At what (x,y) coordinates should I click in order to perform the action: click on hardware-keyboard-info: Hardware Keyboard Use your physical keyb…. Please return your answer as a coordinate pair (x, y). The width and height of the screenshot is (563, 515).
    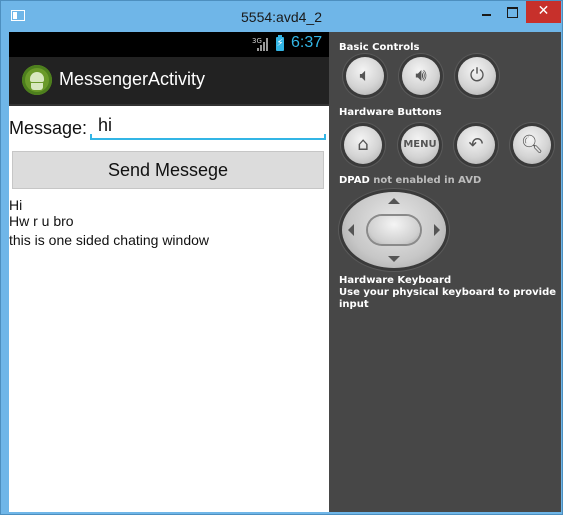
    Looking at the image, I should click on (450, 293).